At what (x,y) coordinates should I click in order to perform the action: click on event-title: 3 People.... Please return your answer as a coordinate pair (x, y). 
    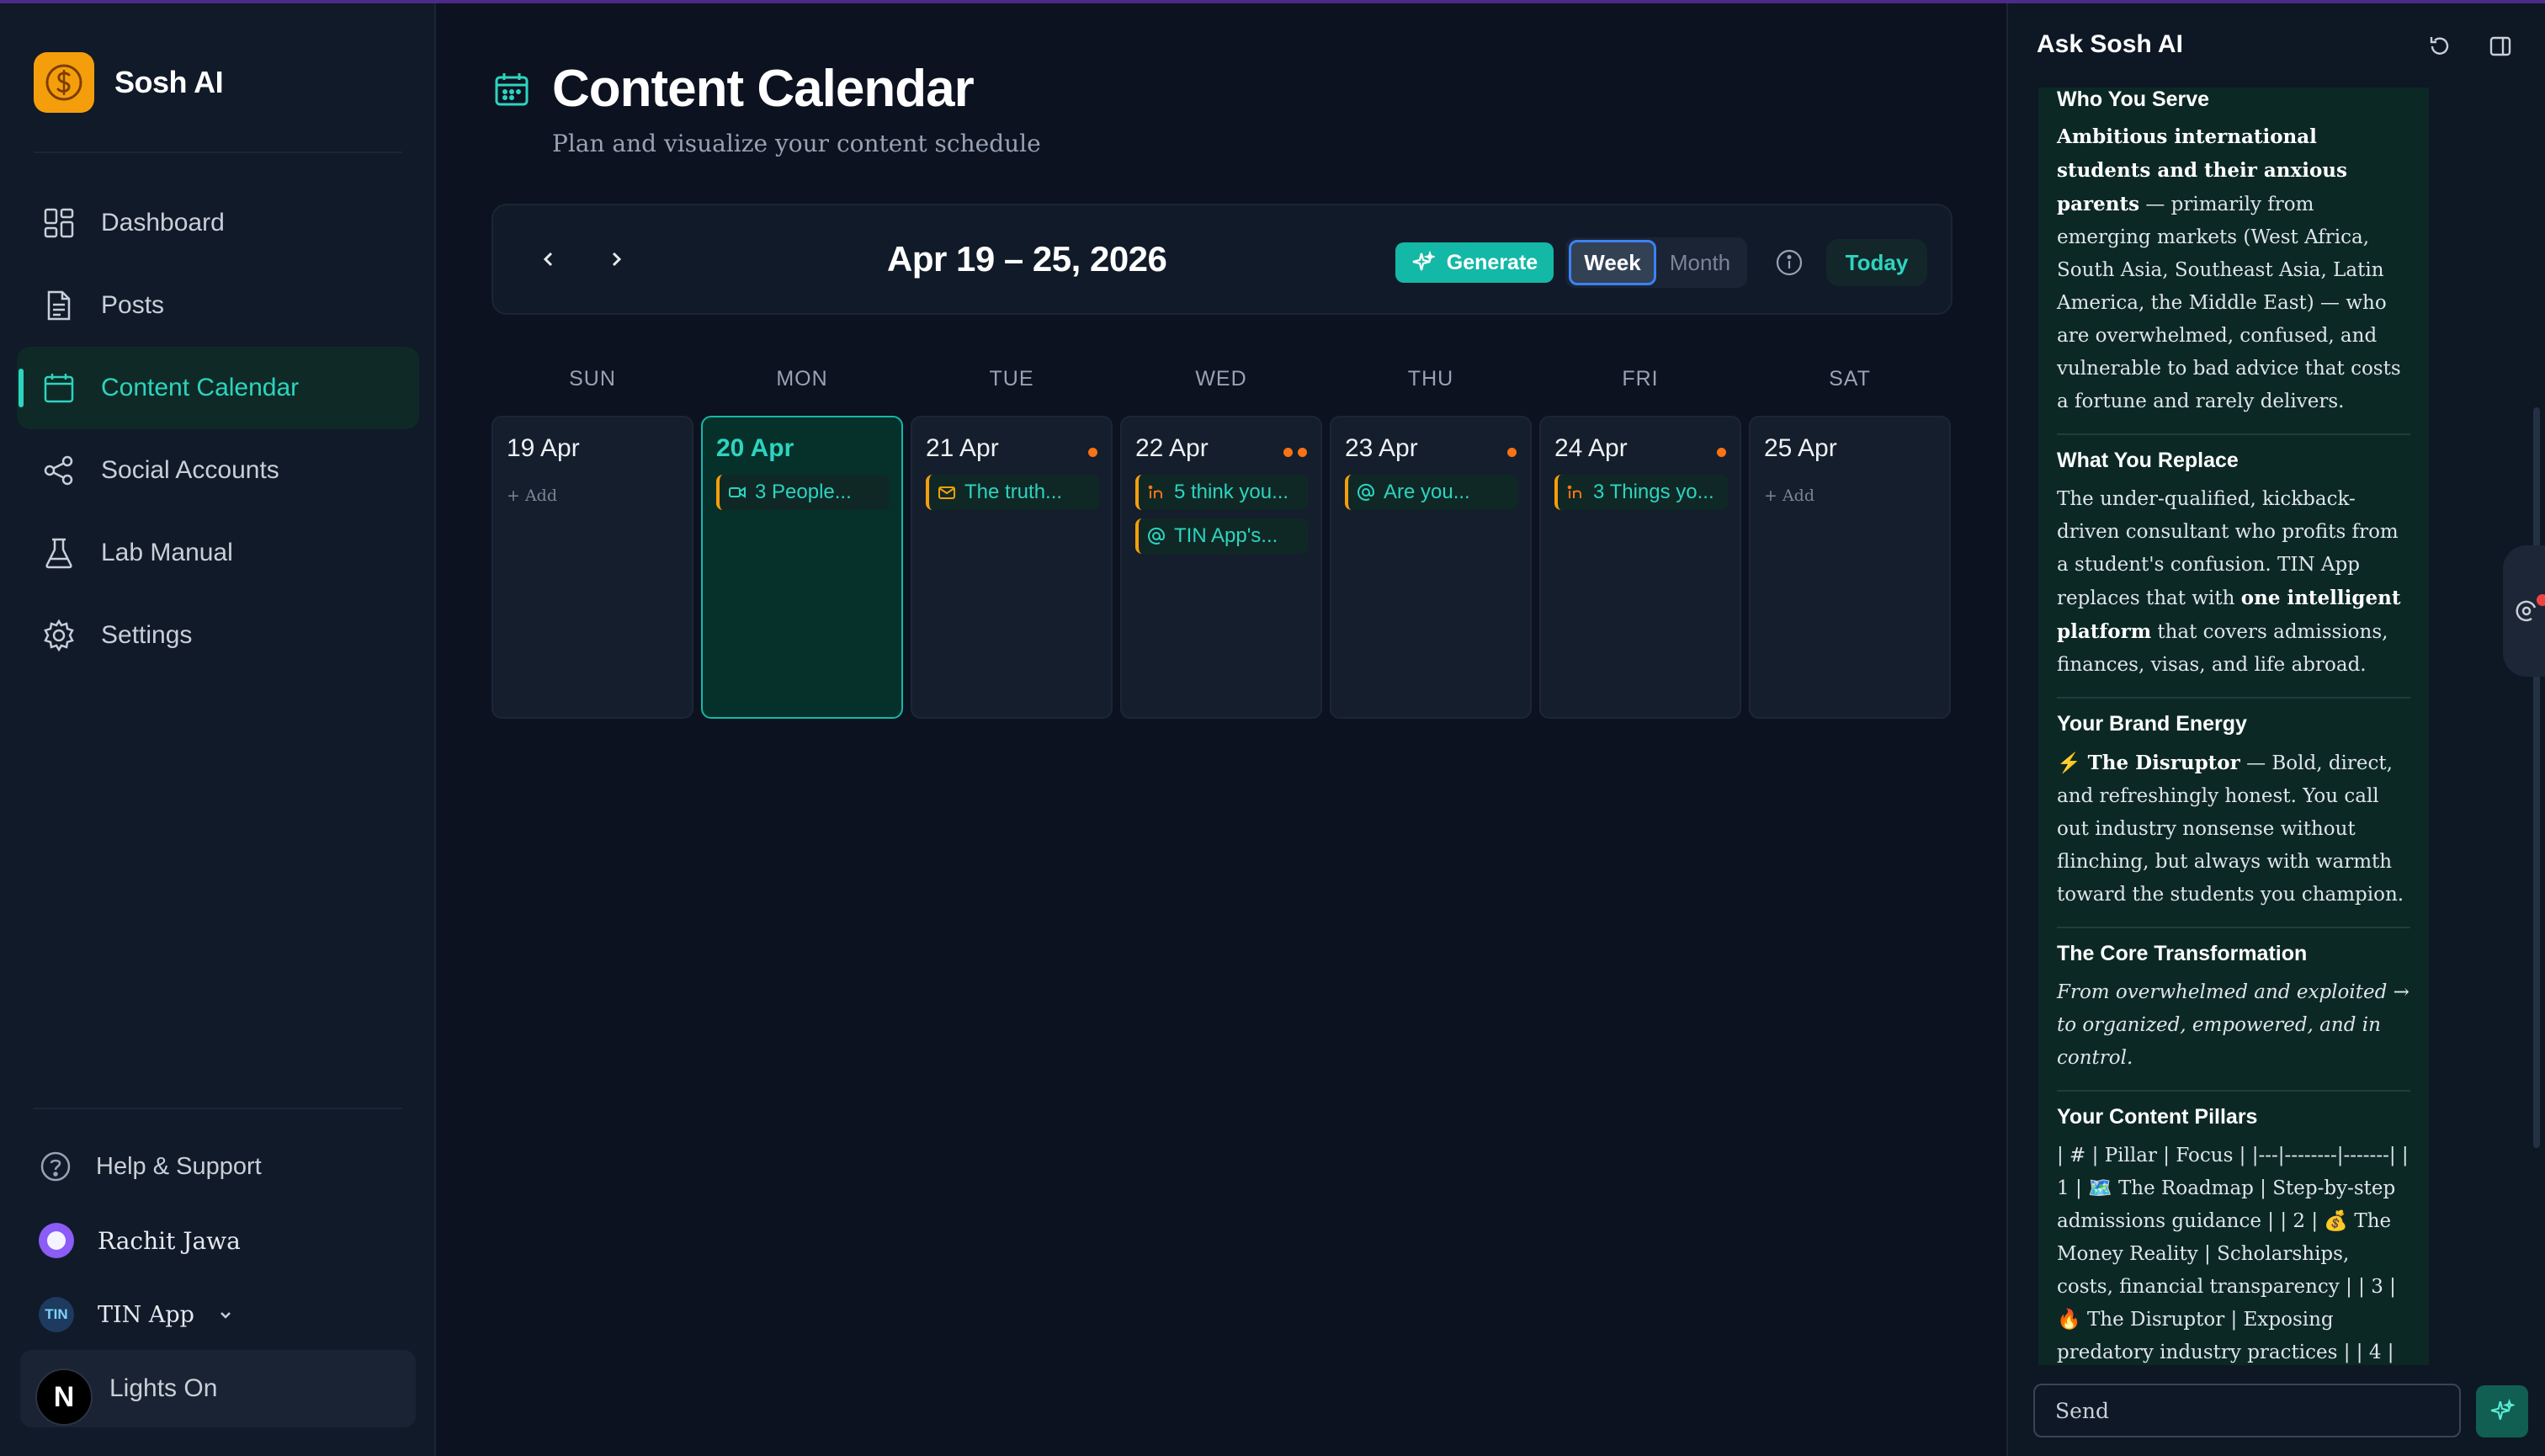
    Looking at the image, I should click on (804, 492).